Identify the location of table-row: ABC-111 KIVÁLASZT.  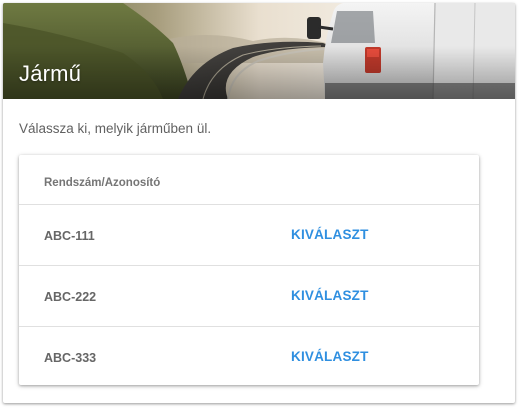
(249, 235).